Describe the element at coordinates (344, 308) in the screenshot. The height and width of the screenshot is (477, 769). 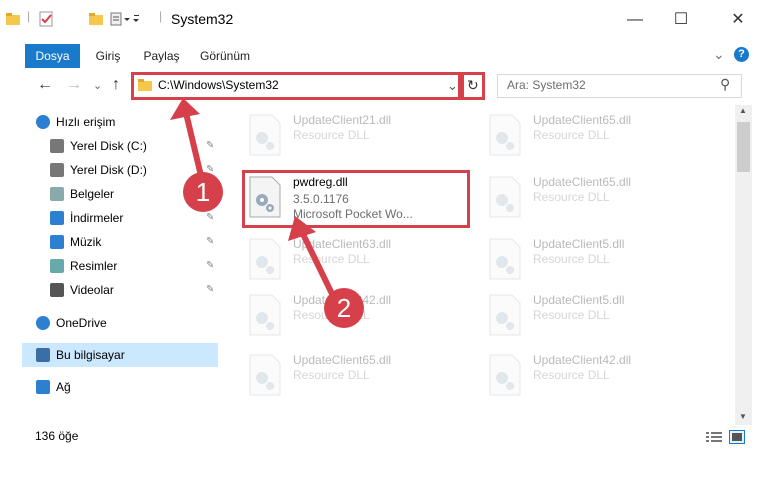
I see `step-2-badge: 2` at that location.